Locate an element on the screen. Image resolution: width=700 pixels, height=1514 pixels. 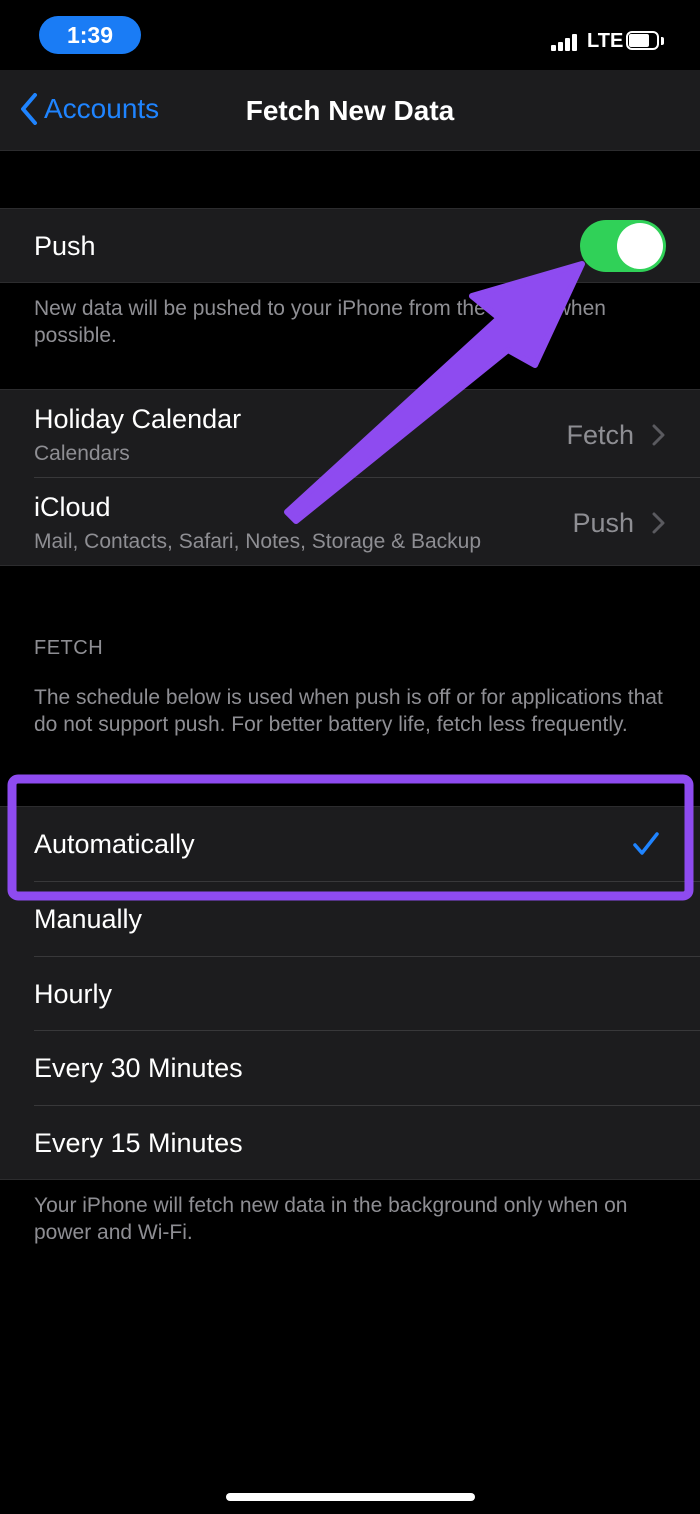
annotation-highlight-box is located at coordinates (350, 837).